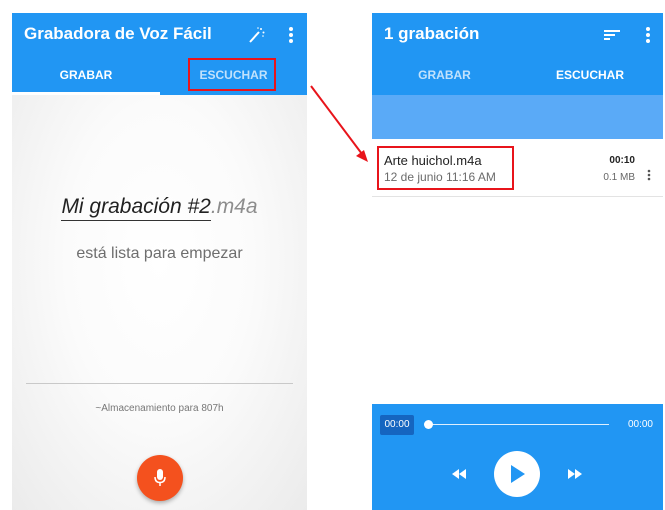 The width and height of the screenshot is (665, 510). I want to click on audio-player: 00:00 00:00, so click(517, 457).